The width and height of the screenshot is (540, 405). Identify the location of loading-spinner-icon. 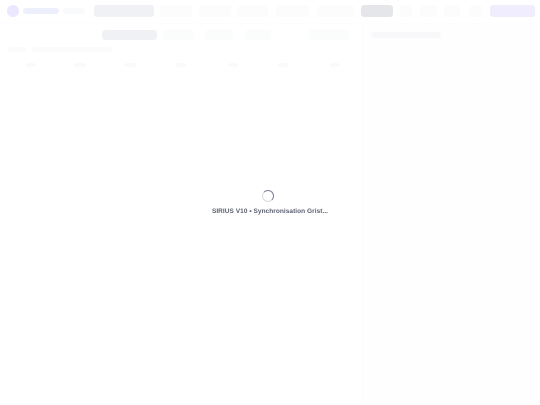
(268, 196).